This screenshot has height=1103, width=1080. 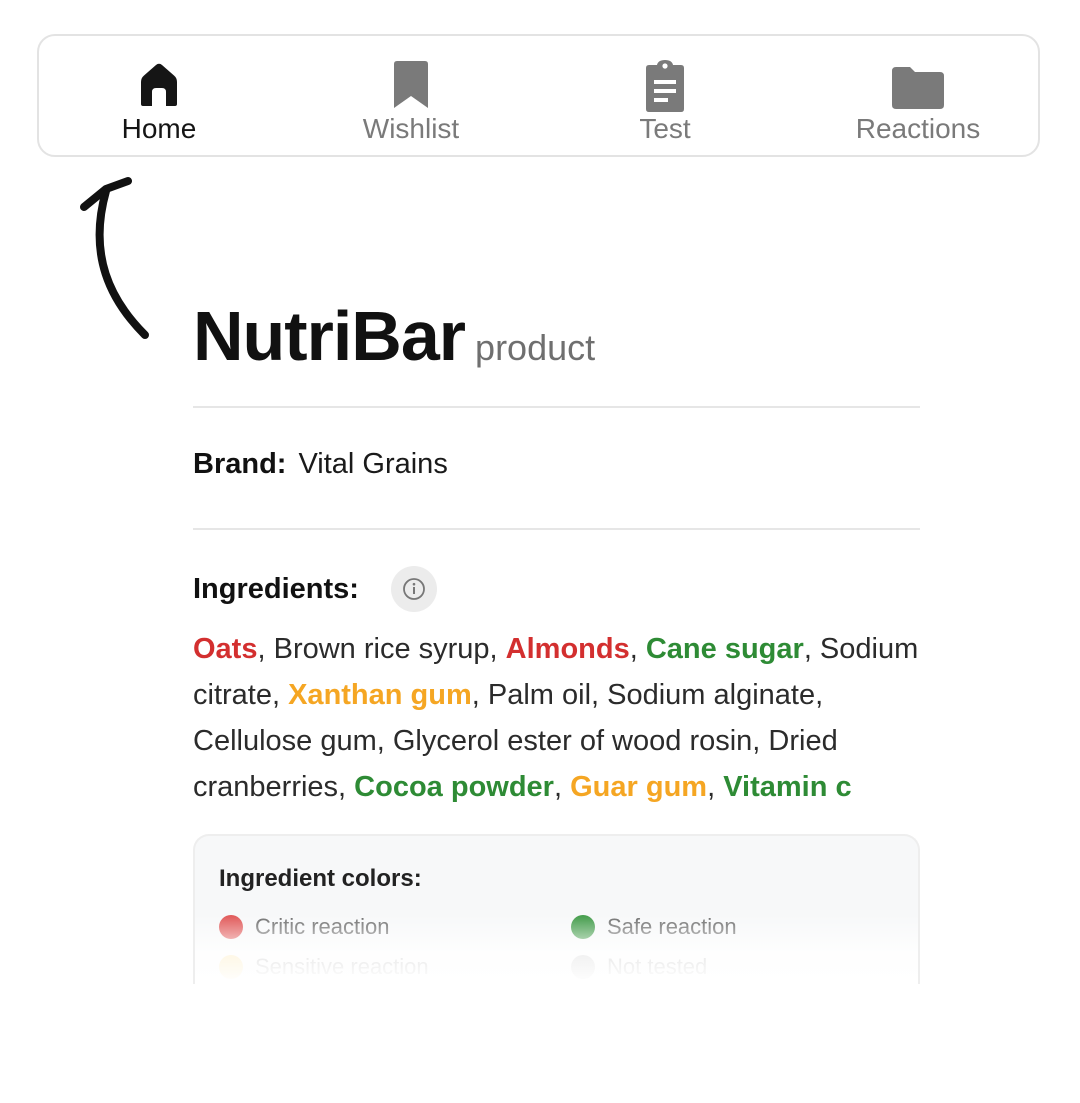 What do you see at coordinates (225, 649) in the screenshot?
I see `ingredient-critic: Oats` at bounding box center [225, 649].